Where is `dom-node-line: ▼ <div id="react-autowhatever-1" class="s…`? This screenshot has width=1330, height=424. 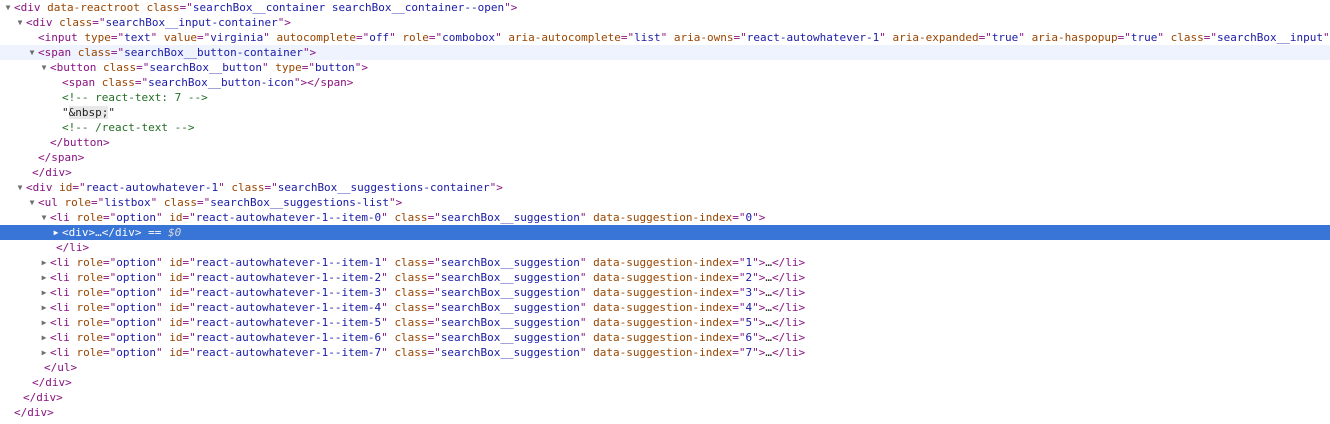 dom-node-line: ▼ <div id="react-autowhatever-1" class="s… is located at coordinates (665, 187).